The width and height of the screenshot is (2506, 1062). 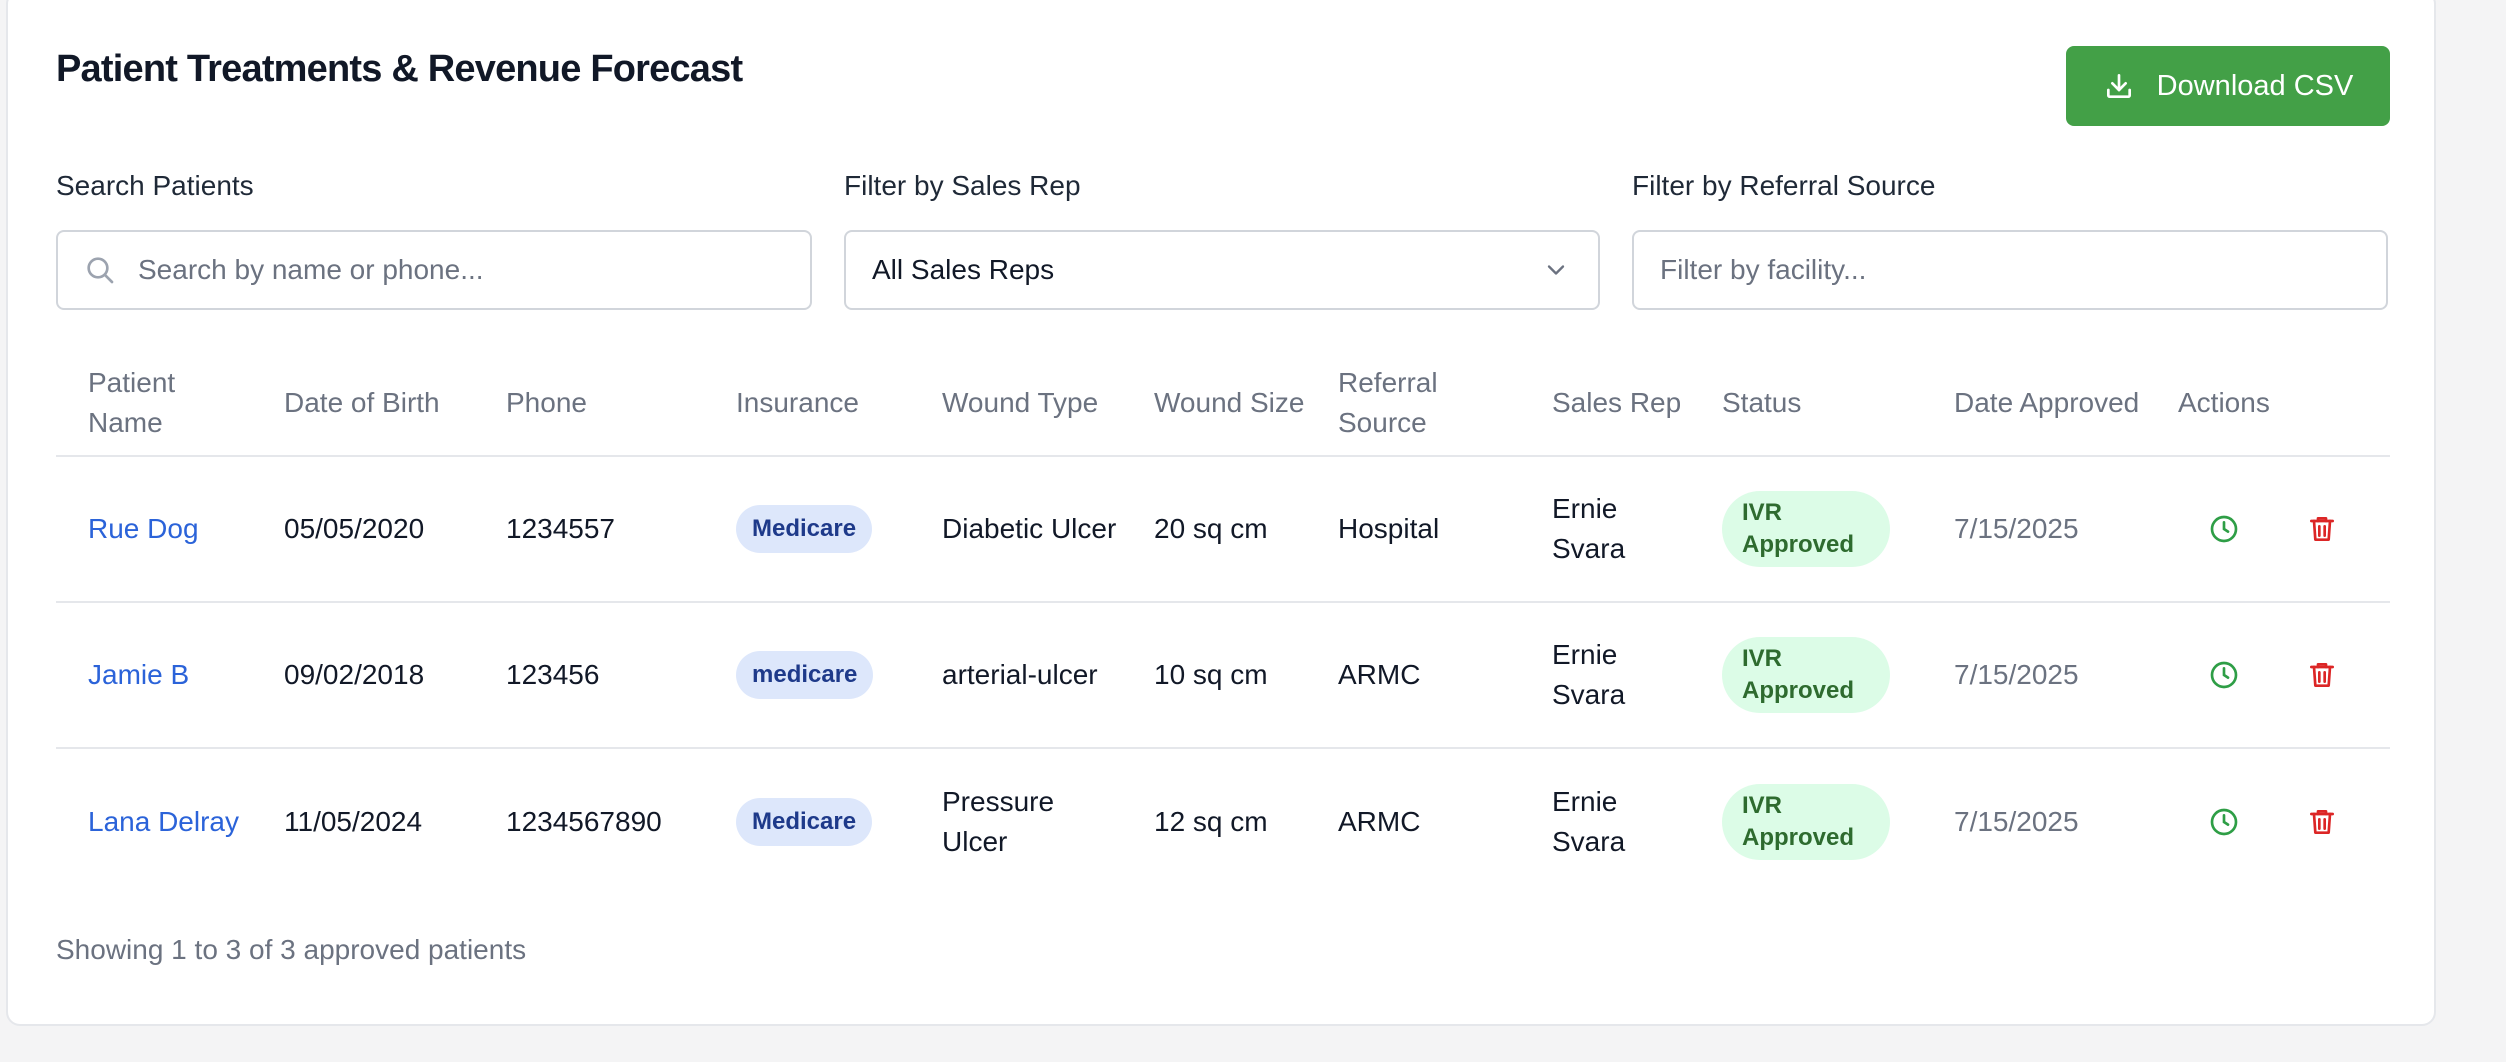 I want to click on header-insurance: Insurance, so click(x=807, y=403).